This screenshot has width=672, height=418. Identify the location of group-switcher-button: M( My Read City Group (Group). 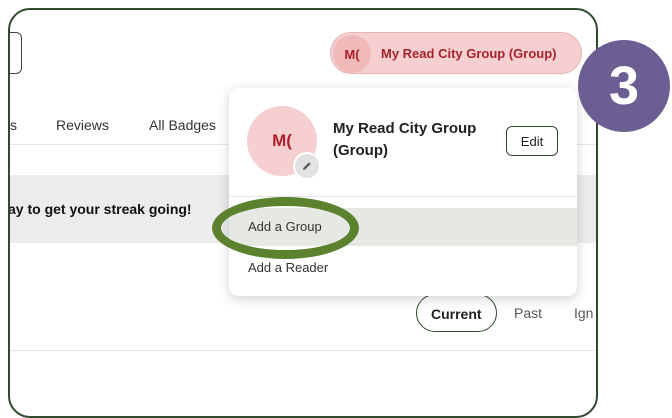
(456, 53).